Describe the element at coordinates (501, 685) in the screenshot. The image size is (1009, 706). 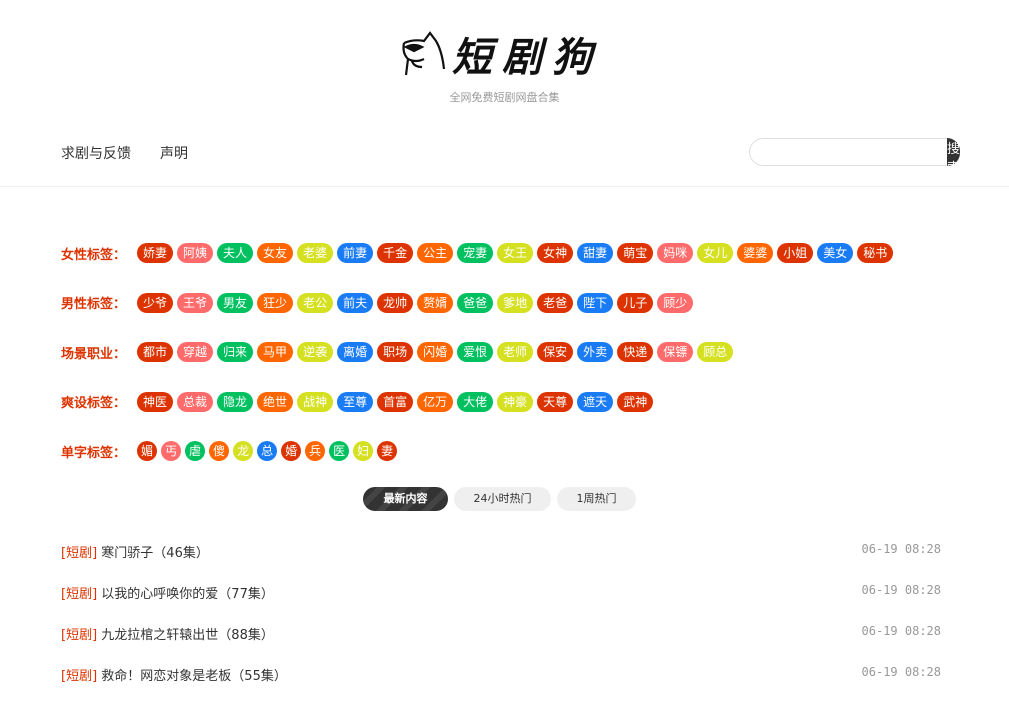
I see `list-item: [短剧] 救命！网恋对象是老板（55集） 06-19 08:28` at that location.